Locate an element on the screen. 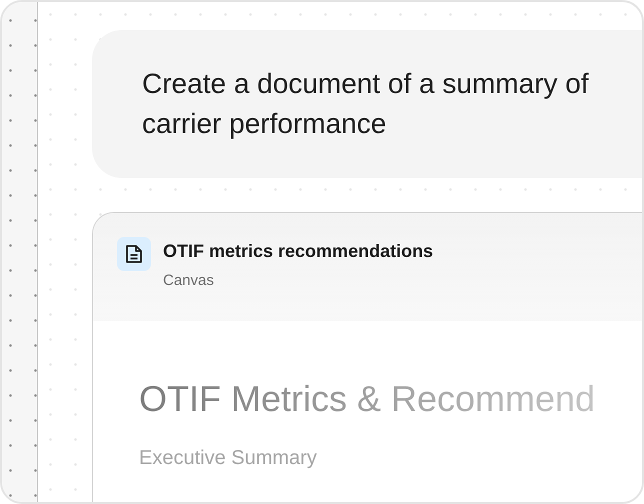 This screenshot has height=504, width=644. canvas-title: OTIF metrics recommendations is located at coordinates (298, 251).